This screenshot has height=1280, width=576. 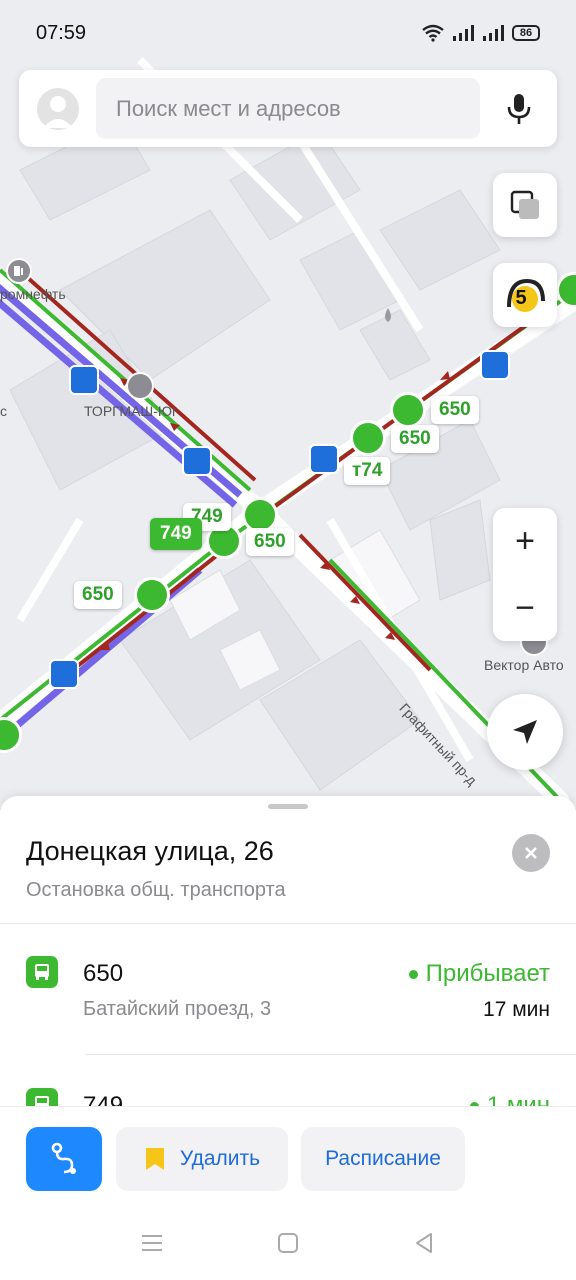 What do you see at coordinates (525, 541) in the screenshot?
I see `zoom-in-button: +` at bounding box center [525, 541].